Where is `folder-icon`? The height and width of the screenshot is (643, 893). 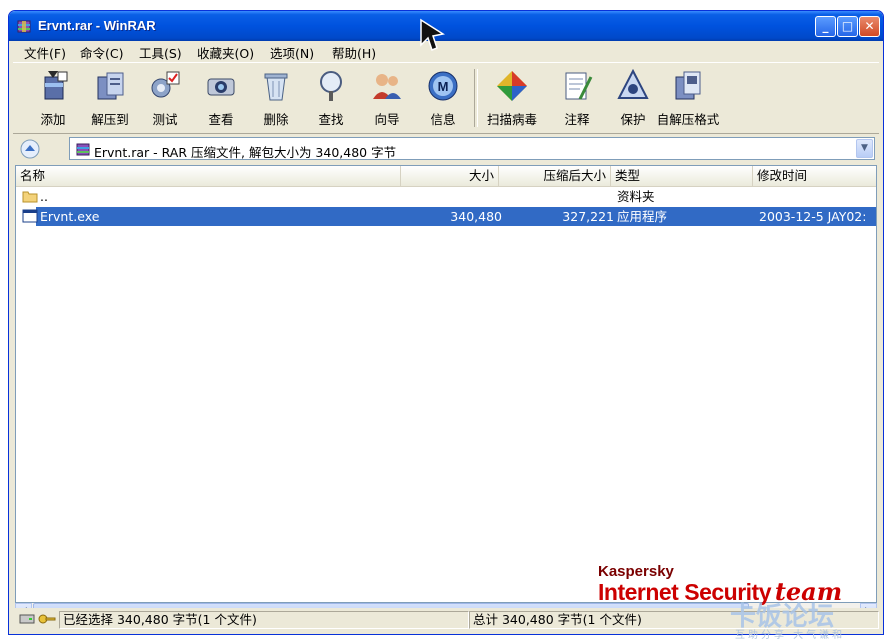 folder-icon is located at coordinates (30, 197).